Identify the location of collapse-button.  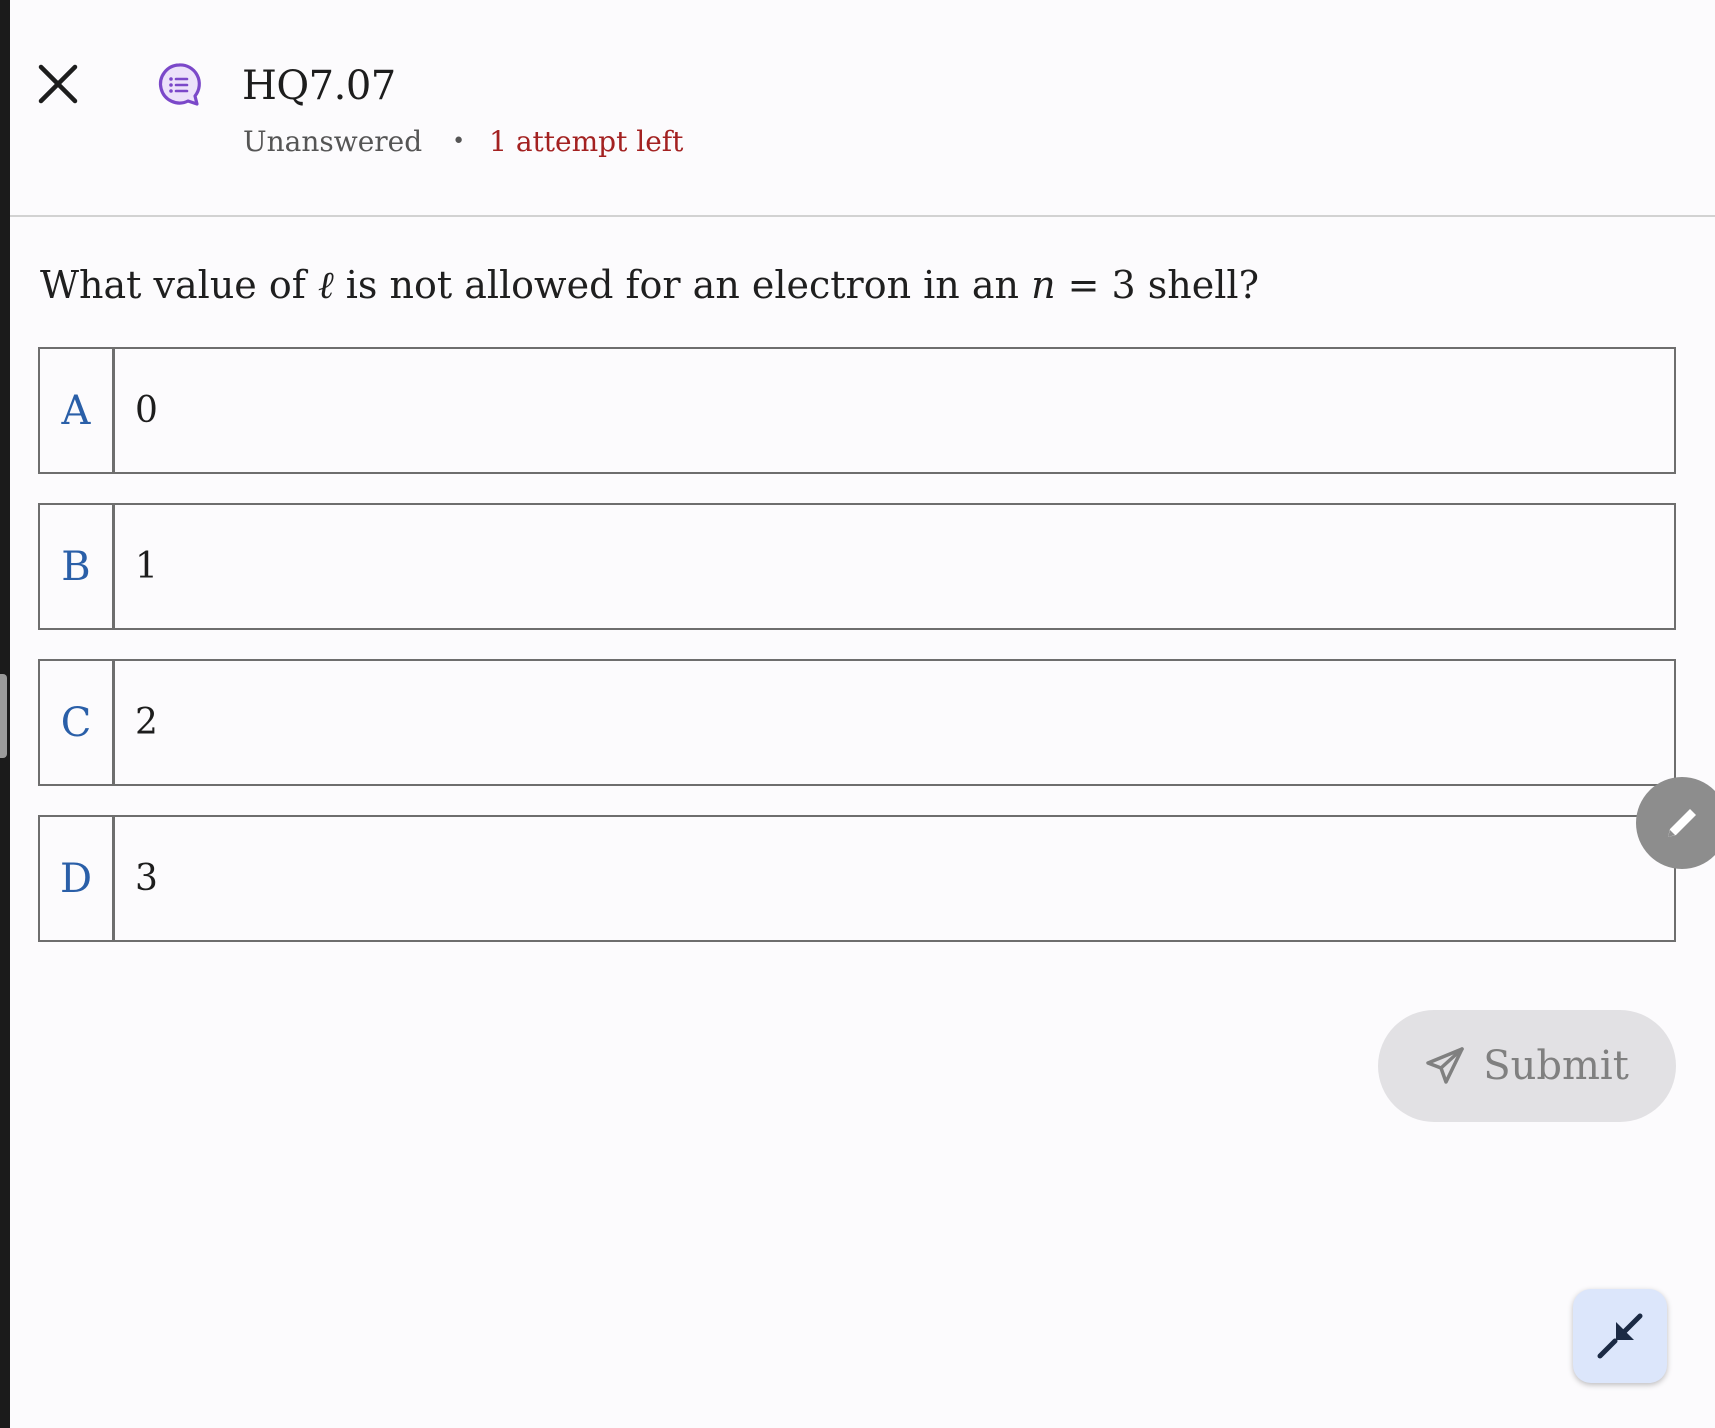
(1620, 1336).